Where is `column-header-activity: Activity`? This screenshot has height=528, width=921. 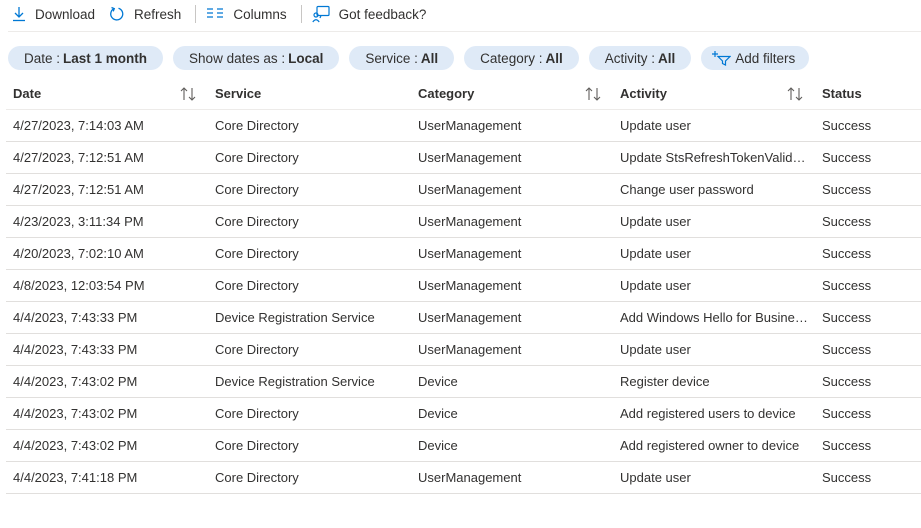 column-header-activity: Activity is located at coordinates (716, 93).